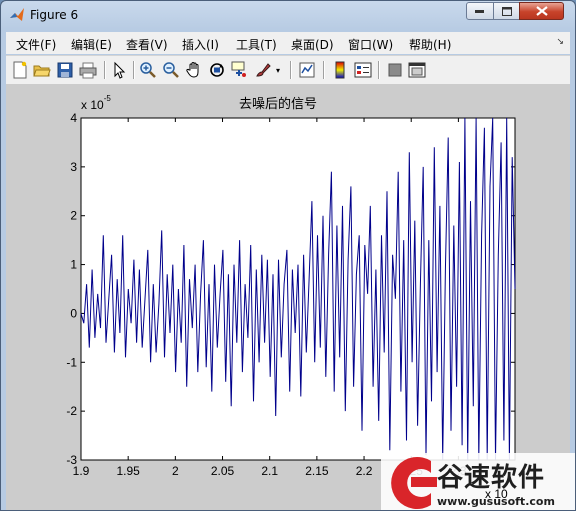  What do you see at coordinates (496, 494) in the screenshot?
I see `x-axis-scale-factor: x 10` at bounding box center [496, 494].